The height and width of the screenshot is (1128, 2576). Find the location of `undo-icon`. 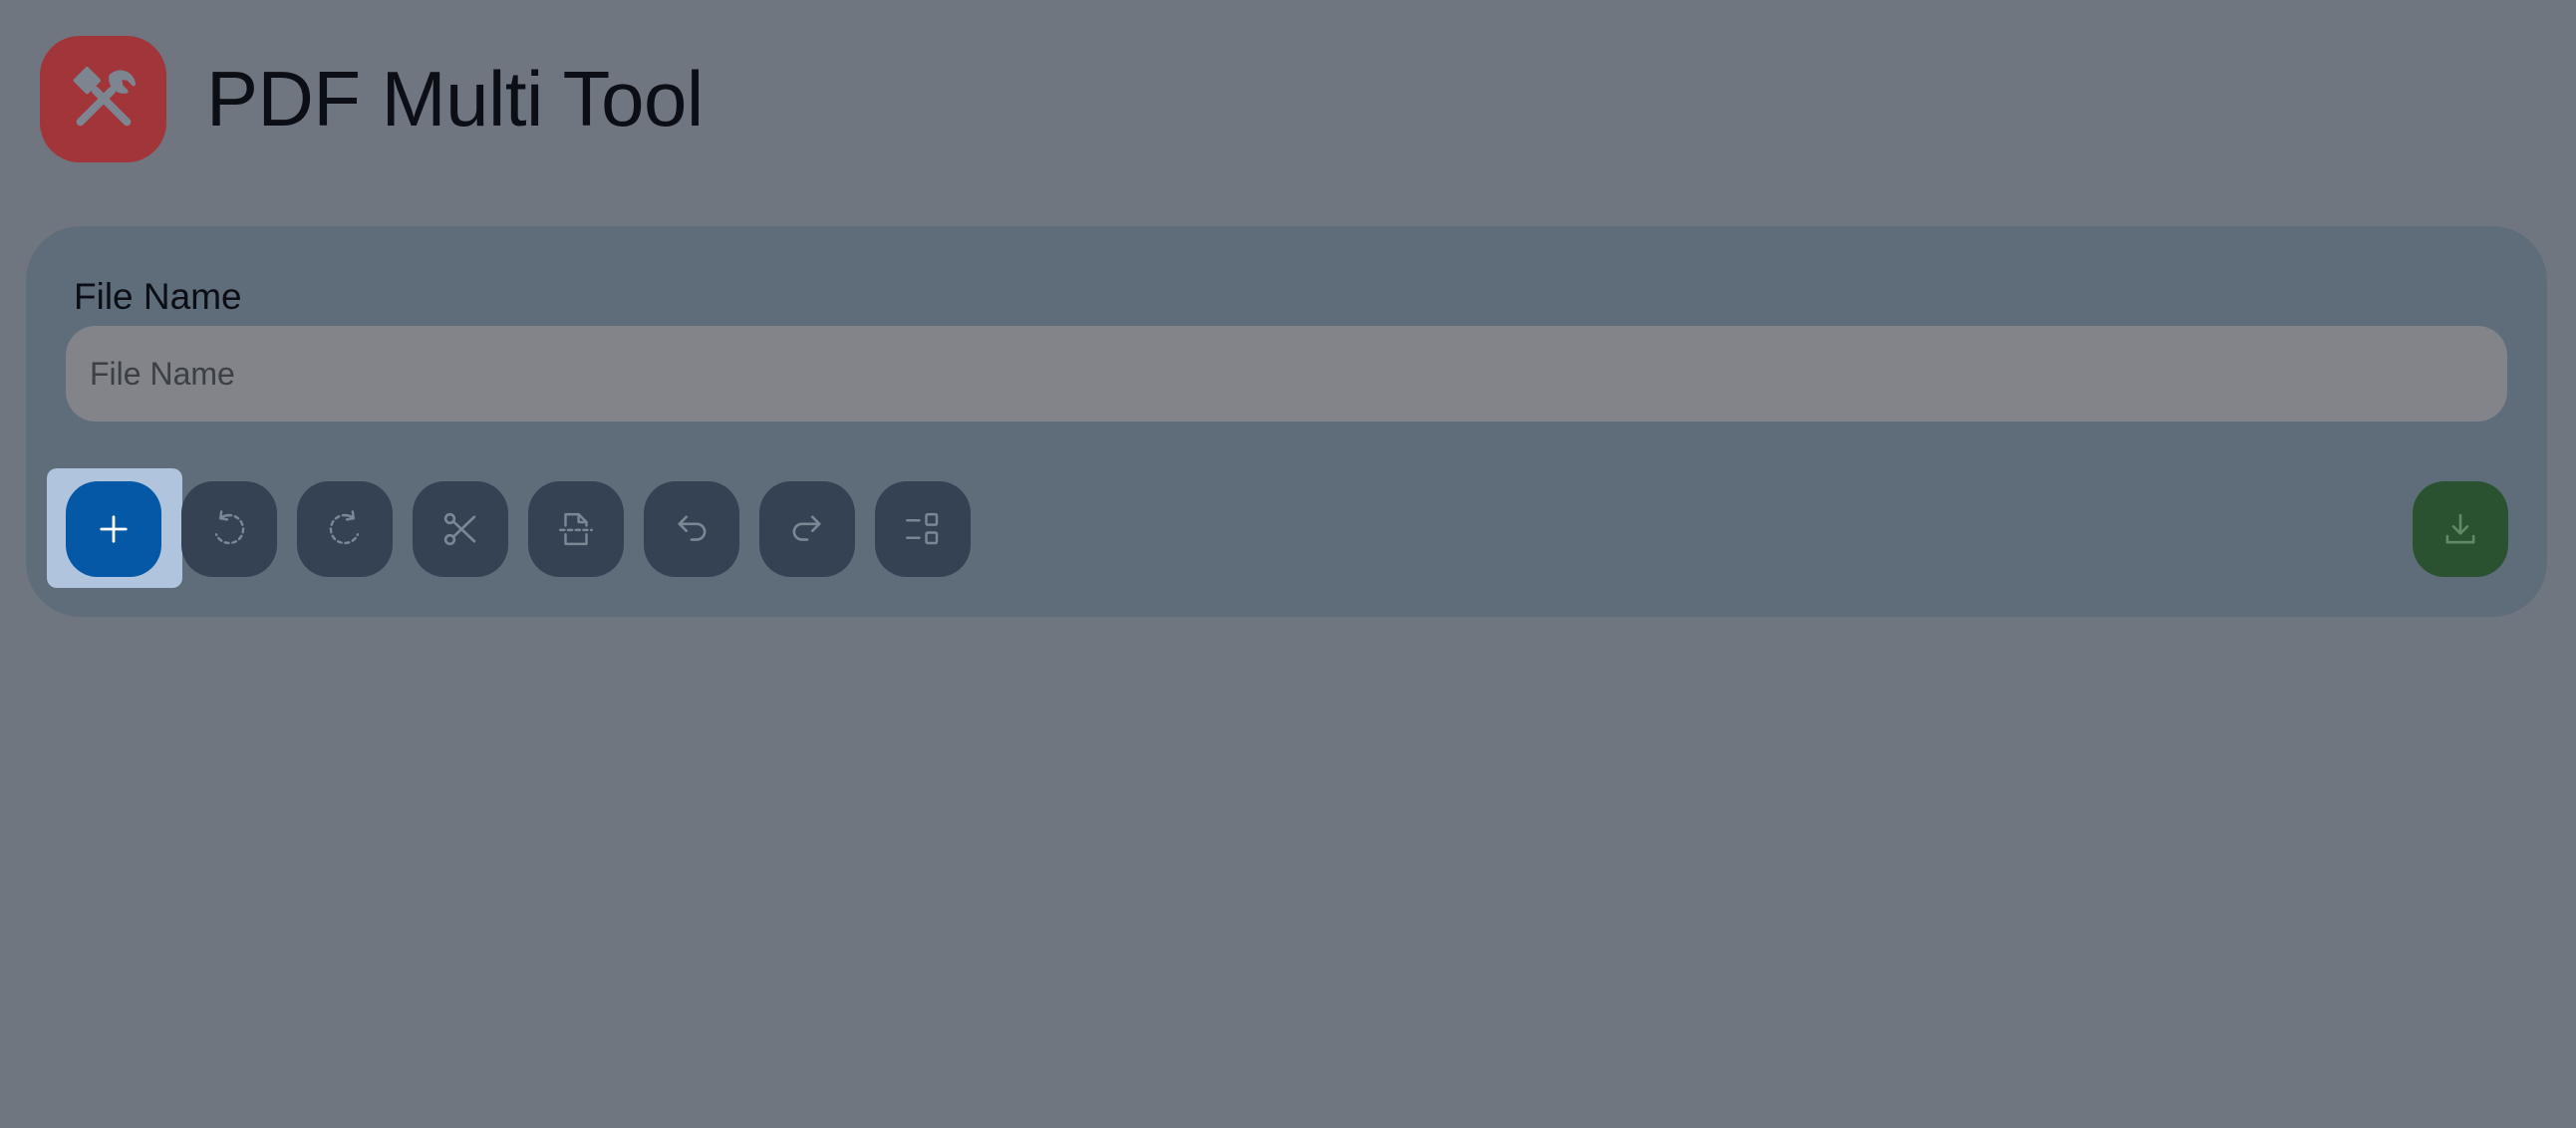

undo-icon is located at coordinates (692, 528).